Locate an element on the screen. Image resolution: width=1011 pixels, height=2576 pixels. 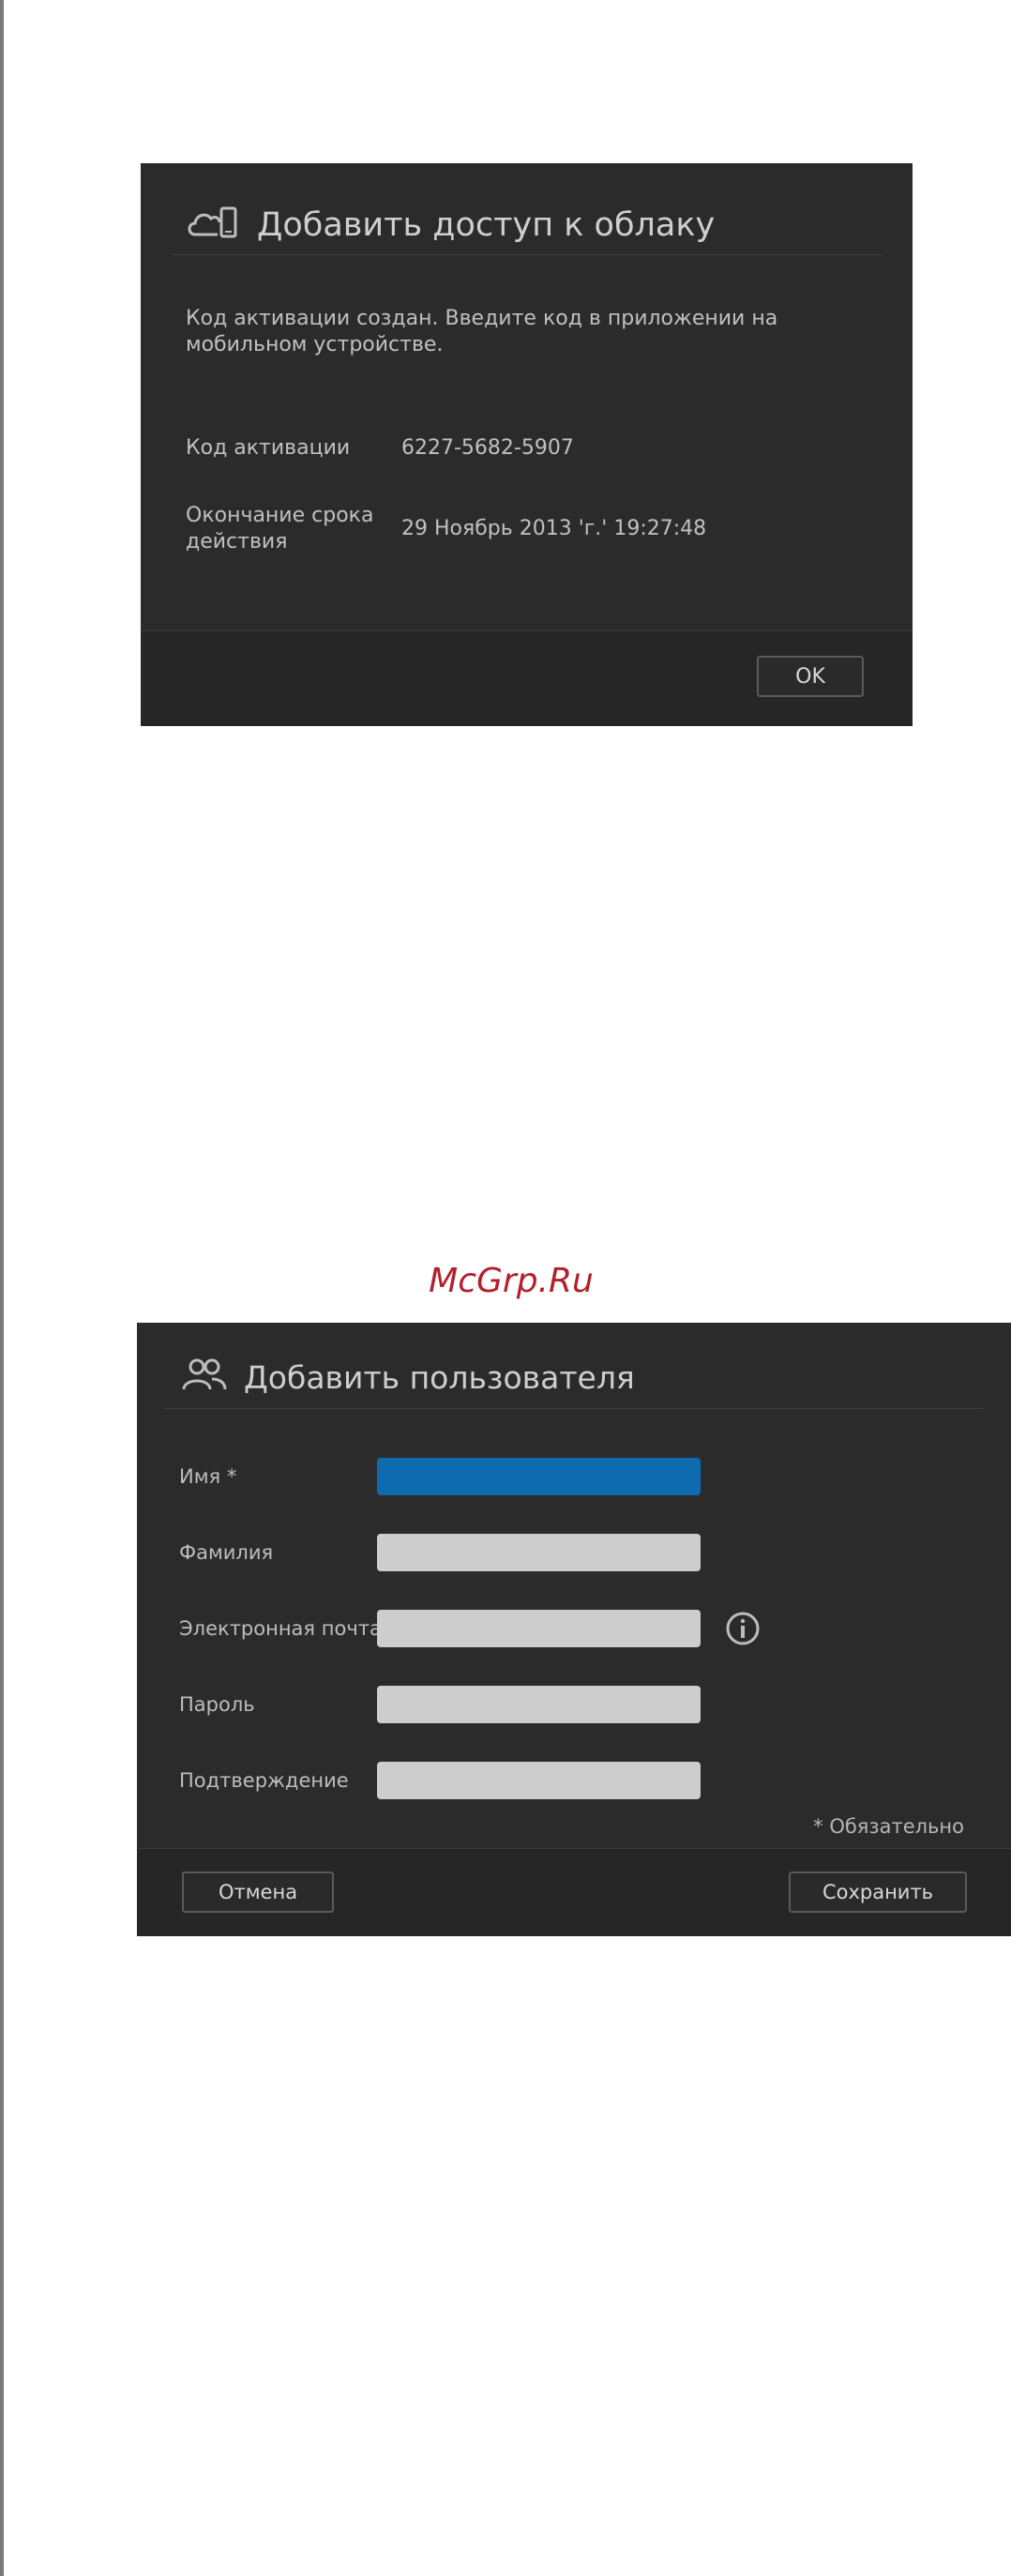
cloud-dialog-footer: OK is located at coordinates (527, 678).